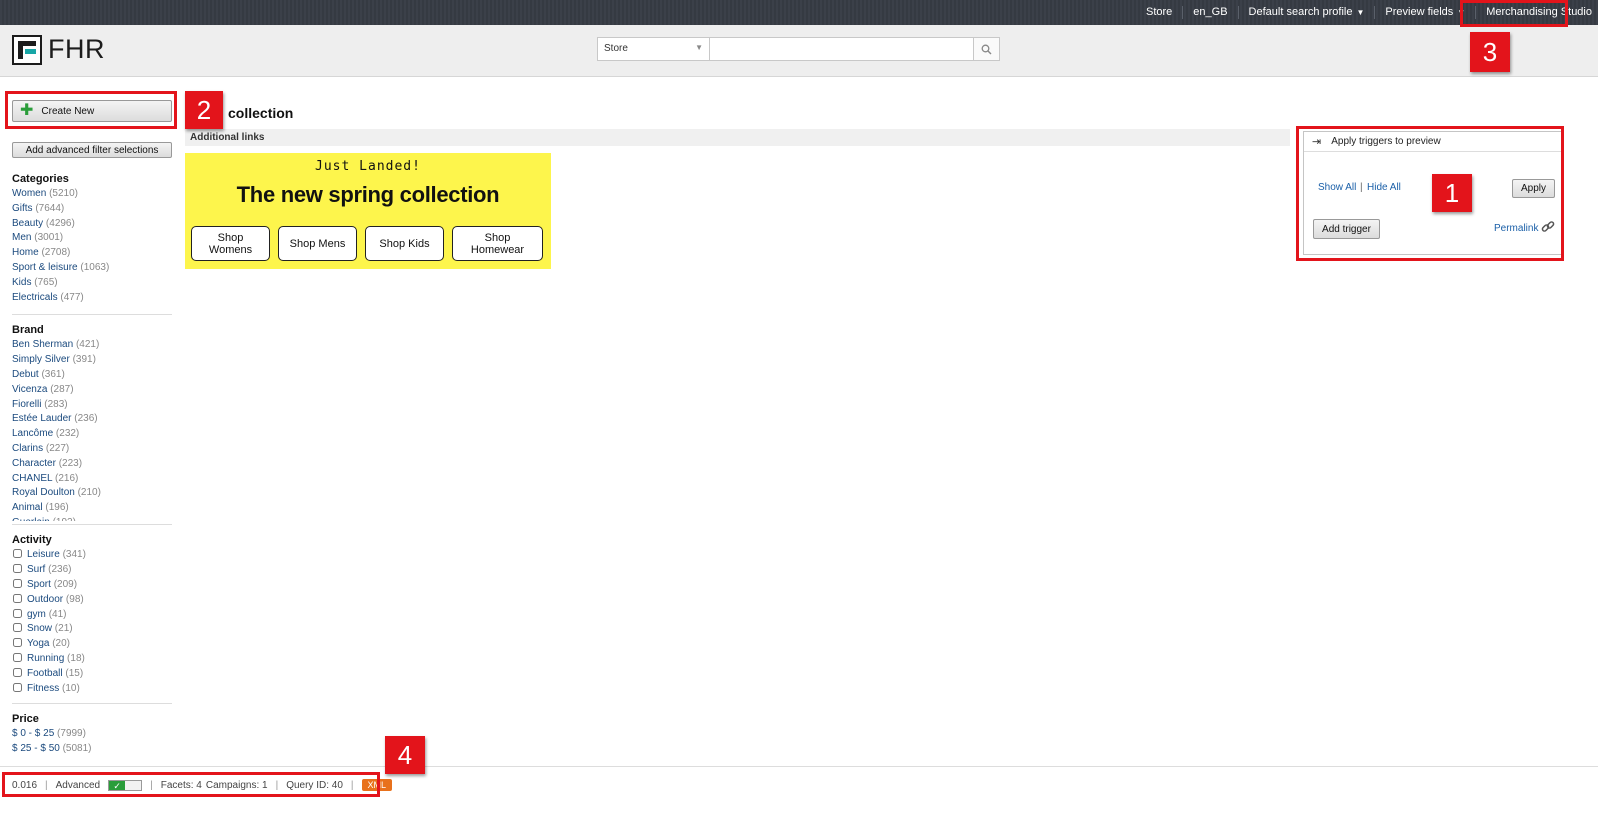  What do you see at coordinates (699, 47) in the screenshot?
I see `caret-down-icon: ▼` at bounding box center [699, 47].